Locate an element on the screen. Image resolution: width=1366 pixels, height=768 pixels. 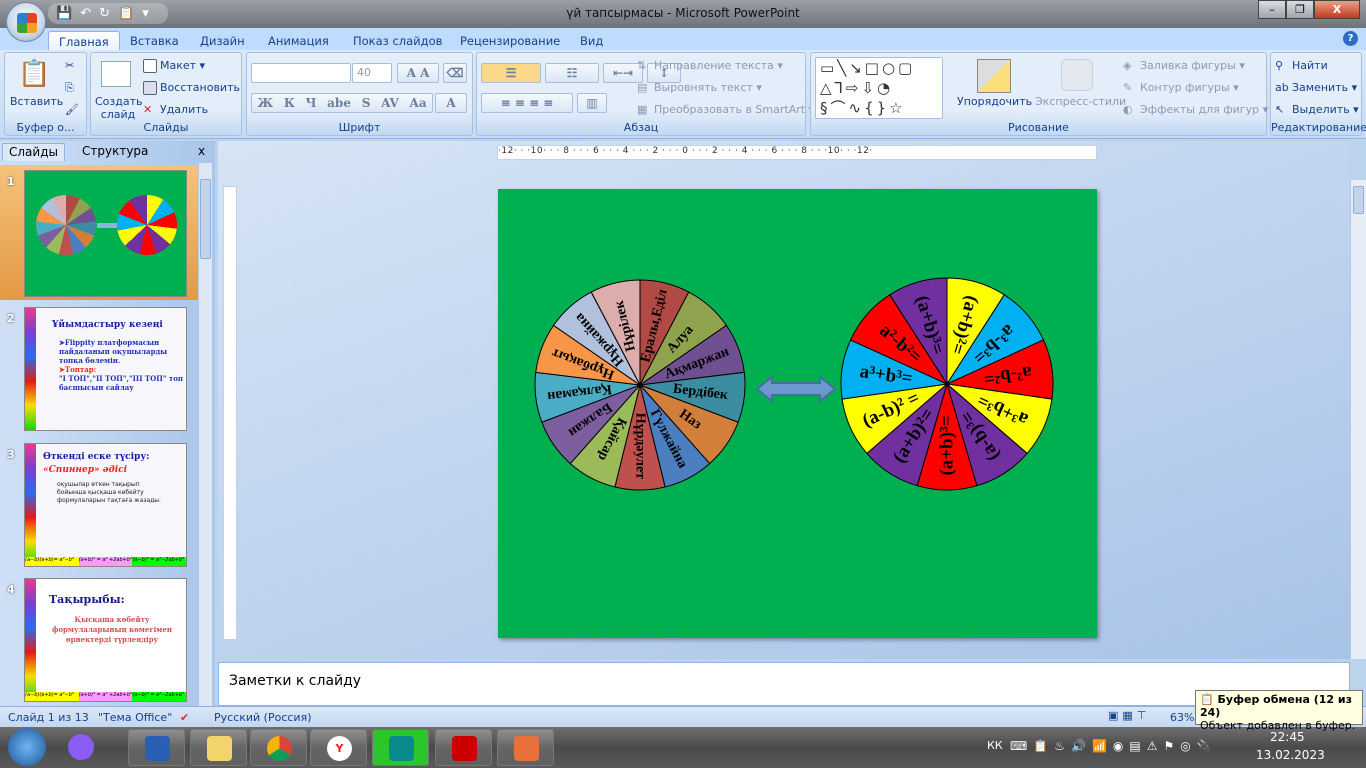
taskbar-explorer is located at coordinates (218, 747).